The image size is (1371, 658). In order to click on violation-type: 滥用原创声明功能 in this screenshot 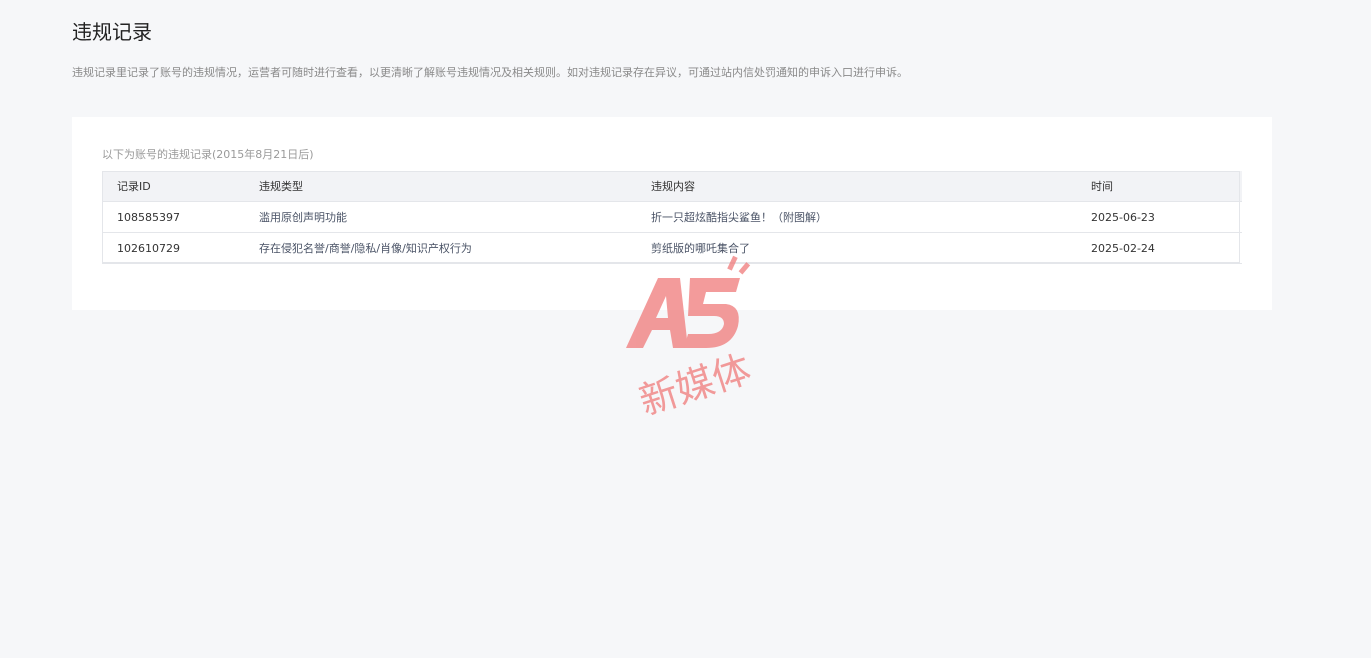, I will do `click(440, 217)`.